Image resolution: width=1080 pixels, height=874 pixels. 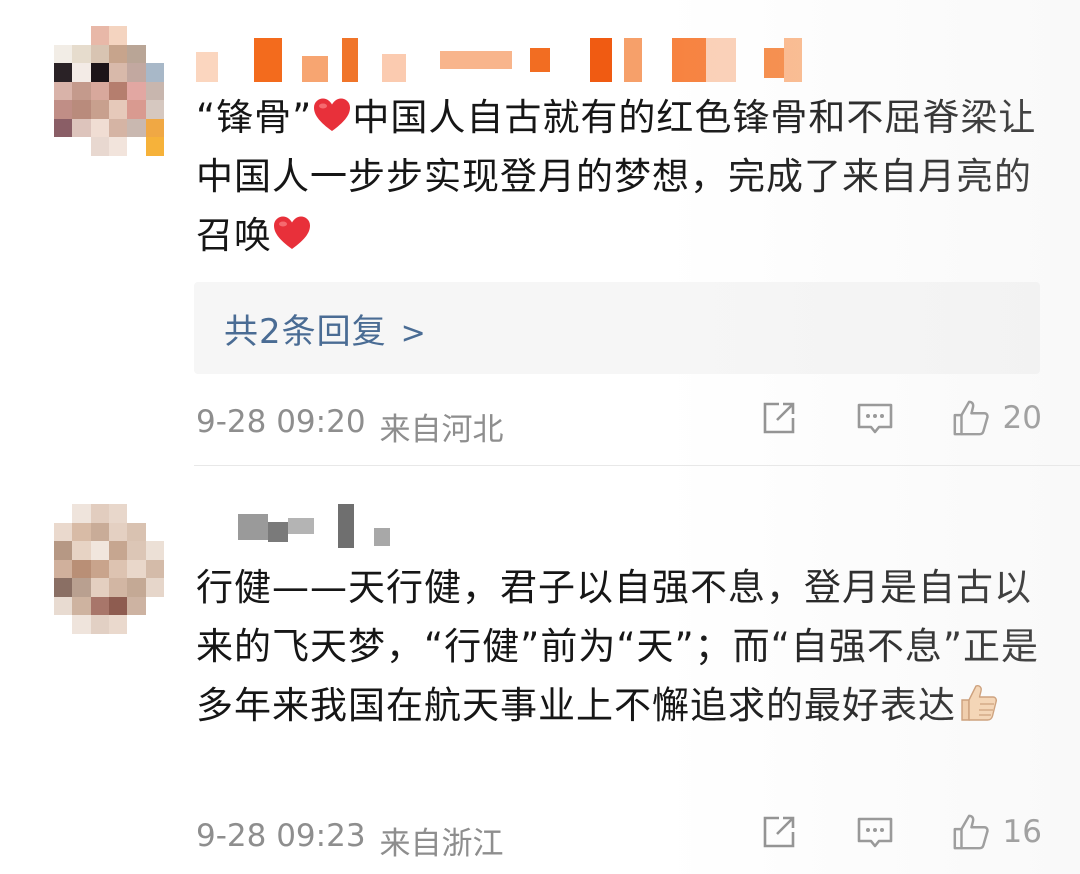 I want to click on like-count: 20, so click(x=1022, y=418).